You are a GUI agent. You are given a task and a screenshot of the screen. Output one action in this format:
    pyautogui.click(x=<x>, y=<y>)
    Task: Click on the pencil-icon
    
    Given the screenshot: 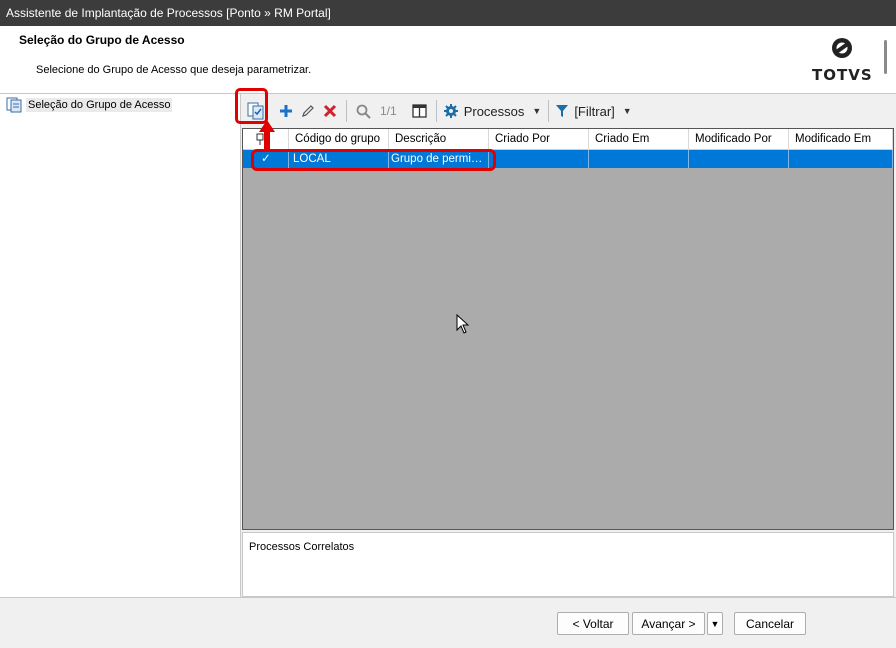 What is the action you would take?
    pyautogui.click(x=308, y=111)
    